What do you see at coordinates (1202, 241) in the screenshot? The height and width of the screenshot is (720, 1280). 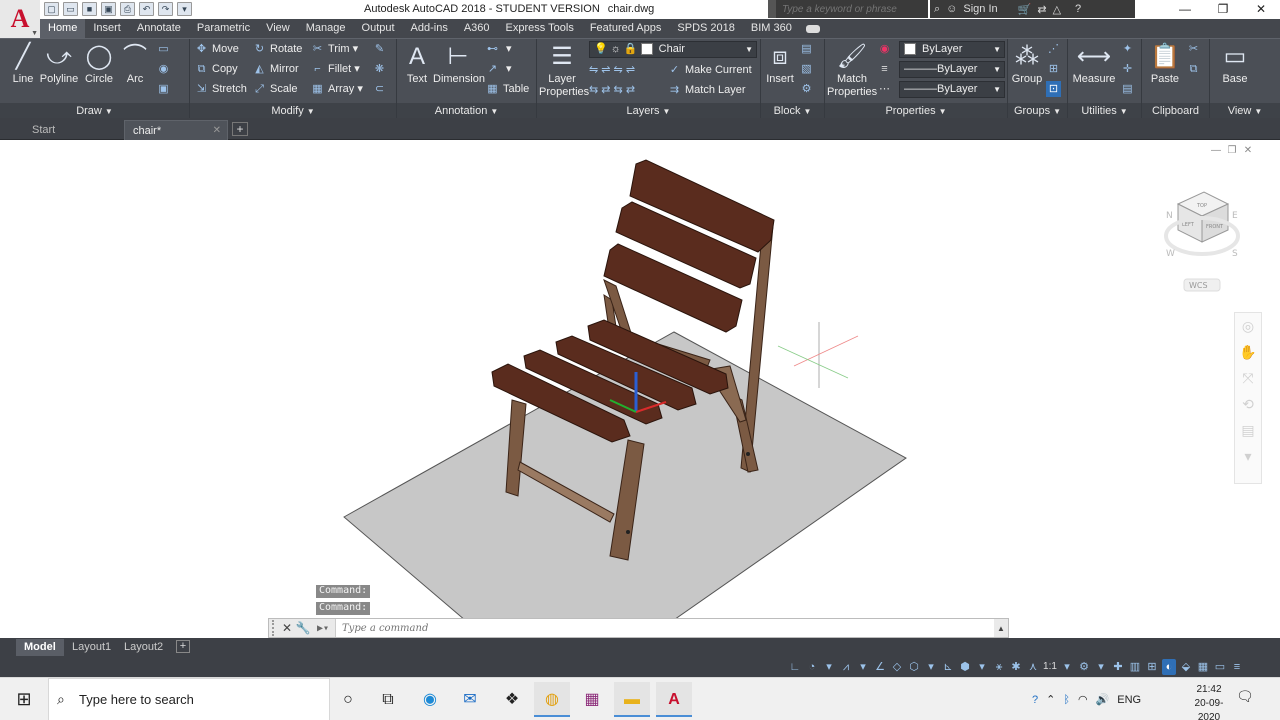 I see `viewcube: TOP LEFT FRONT W S N E WCS` at bounding box center [1202, 241].